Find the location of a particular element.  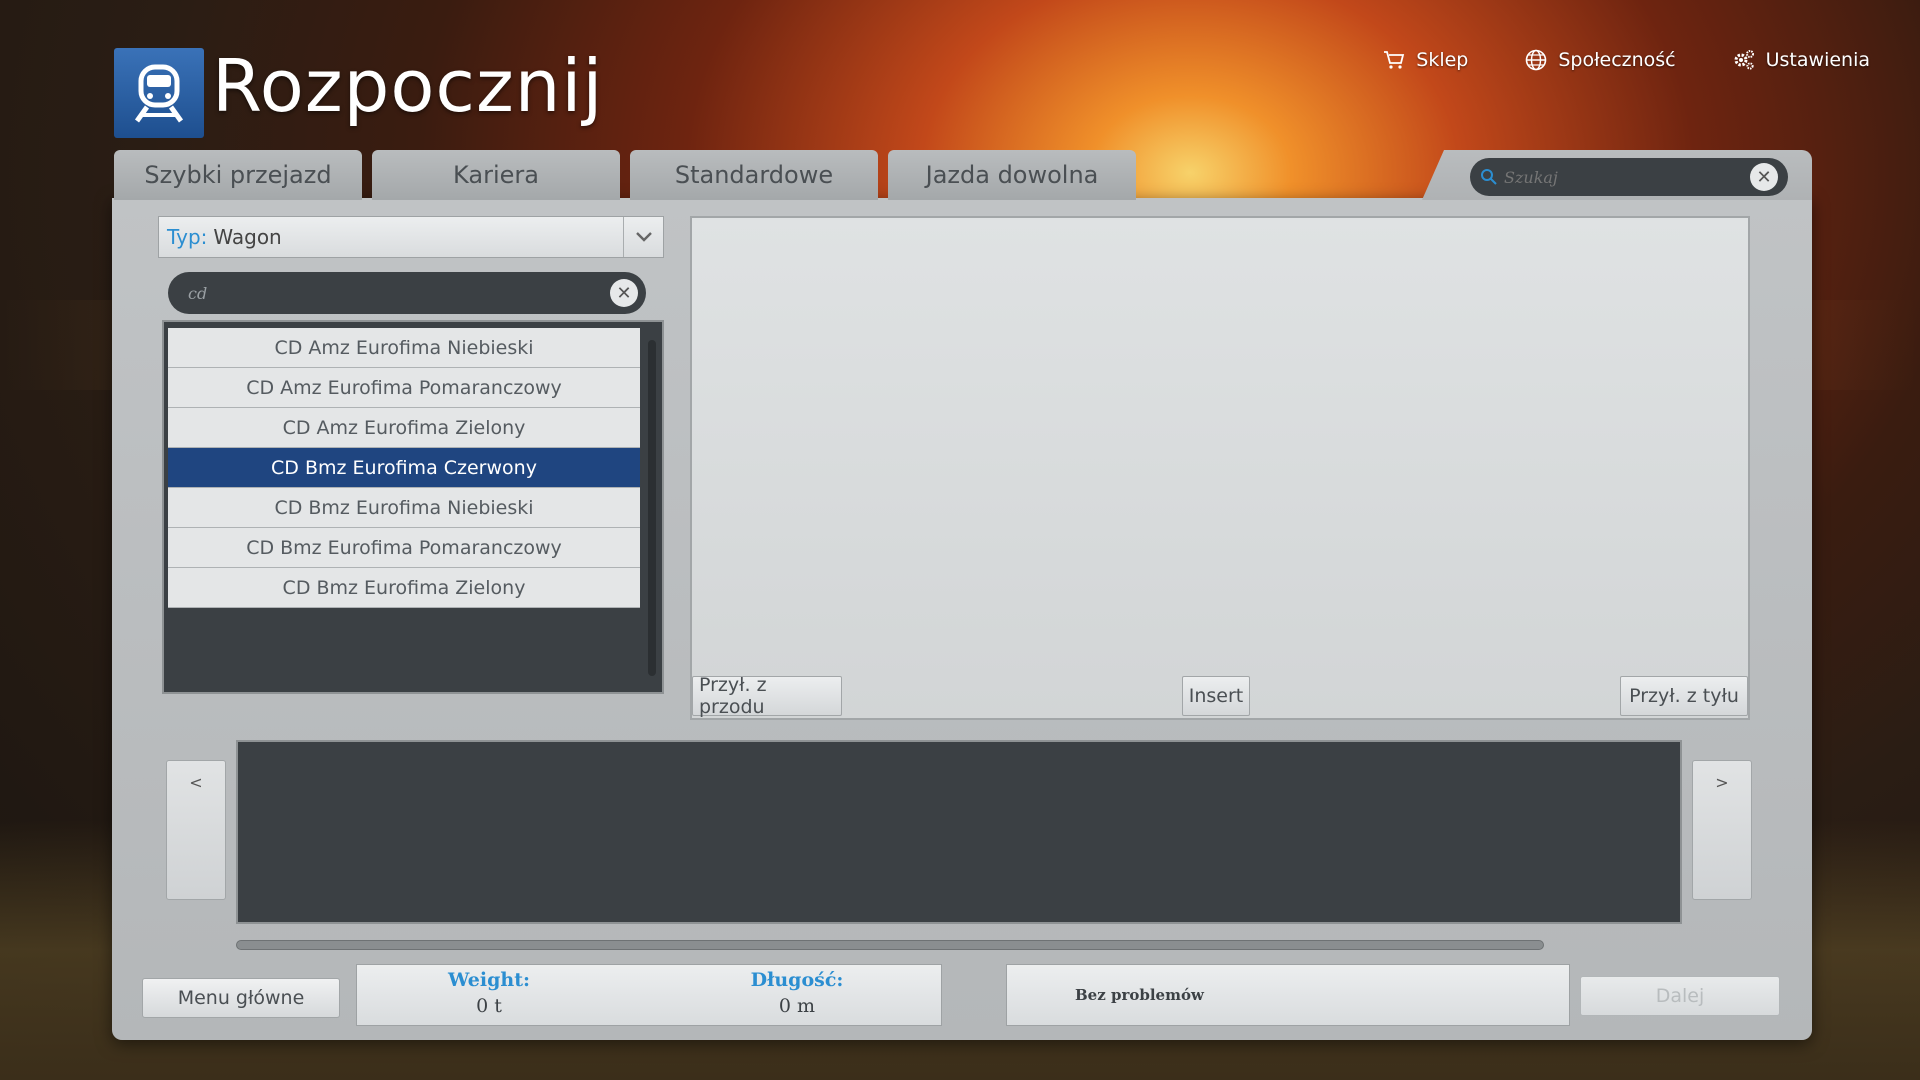

insert-button: Insert is located at coordinates (1216, 696).